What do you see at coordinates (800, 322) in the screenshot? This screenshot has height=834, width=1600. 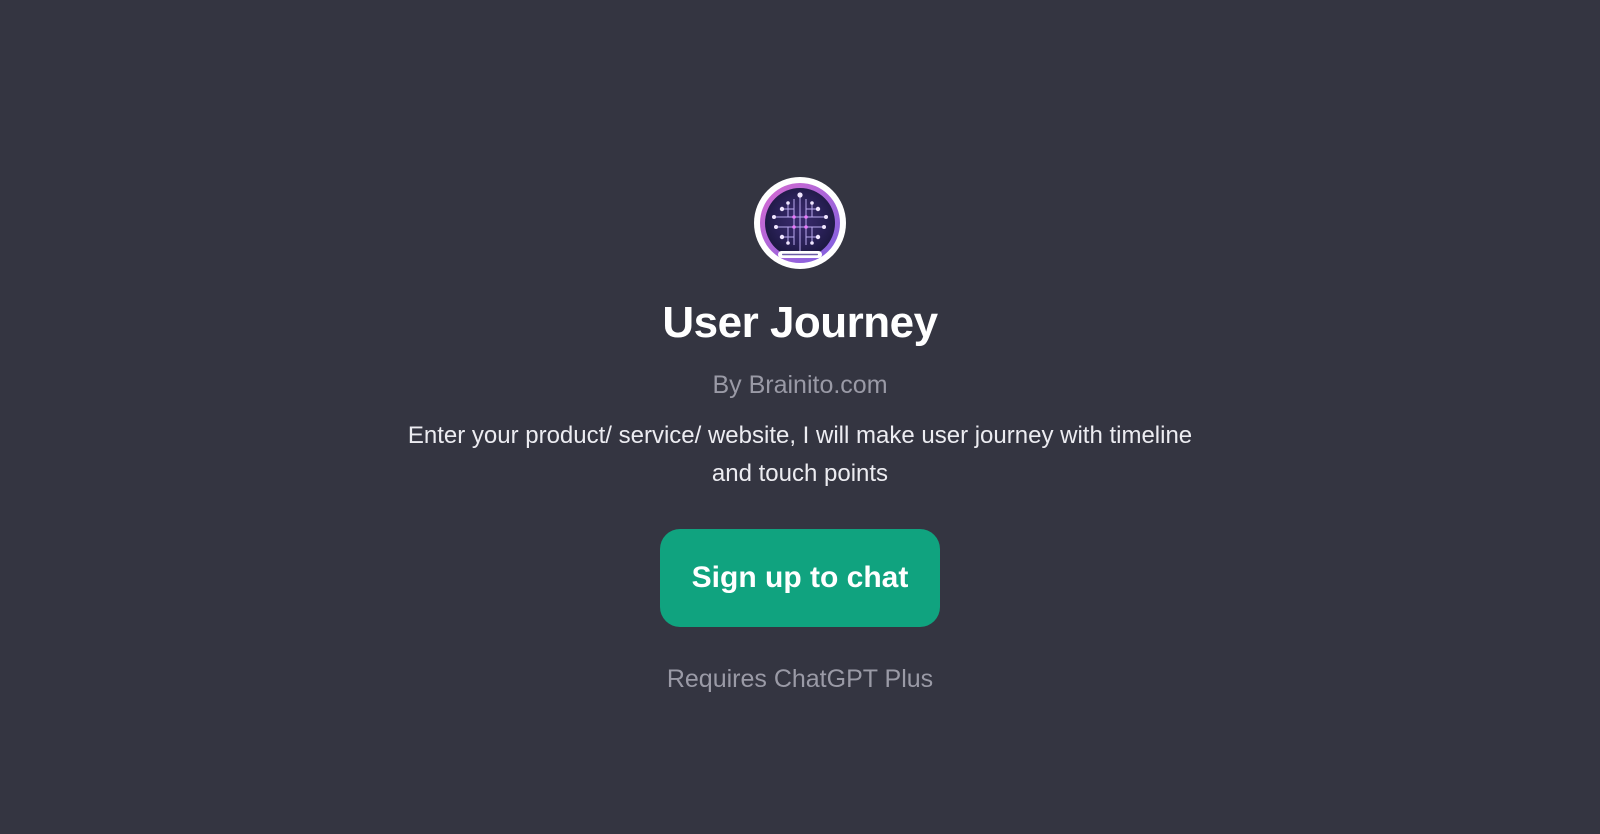 I see `gpt-title: User Journey` at bounding box center [800, 322].